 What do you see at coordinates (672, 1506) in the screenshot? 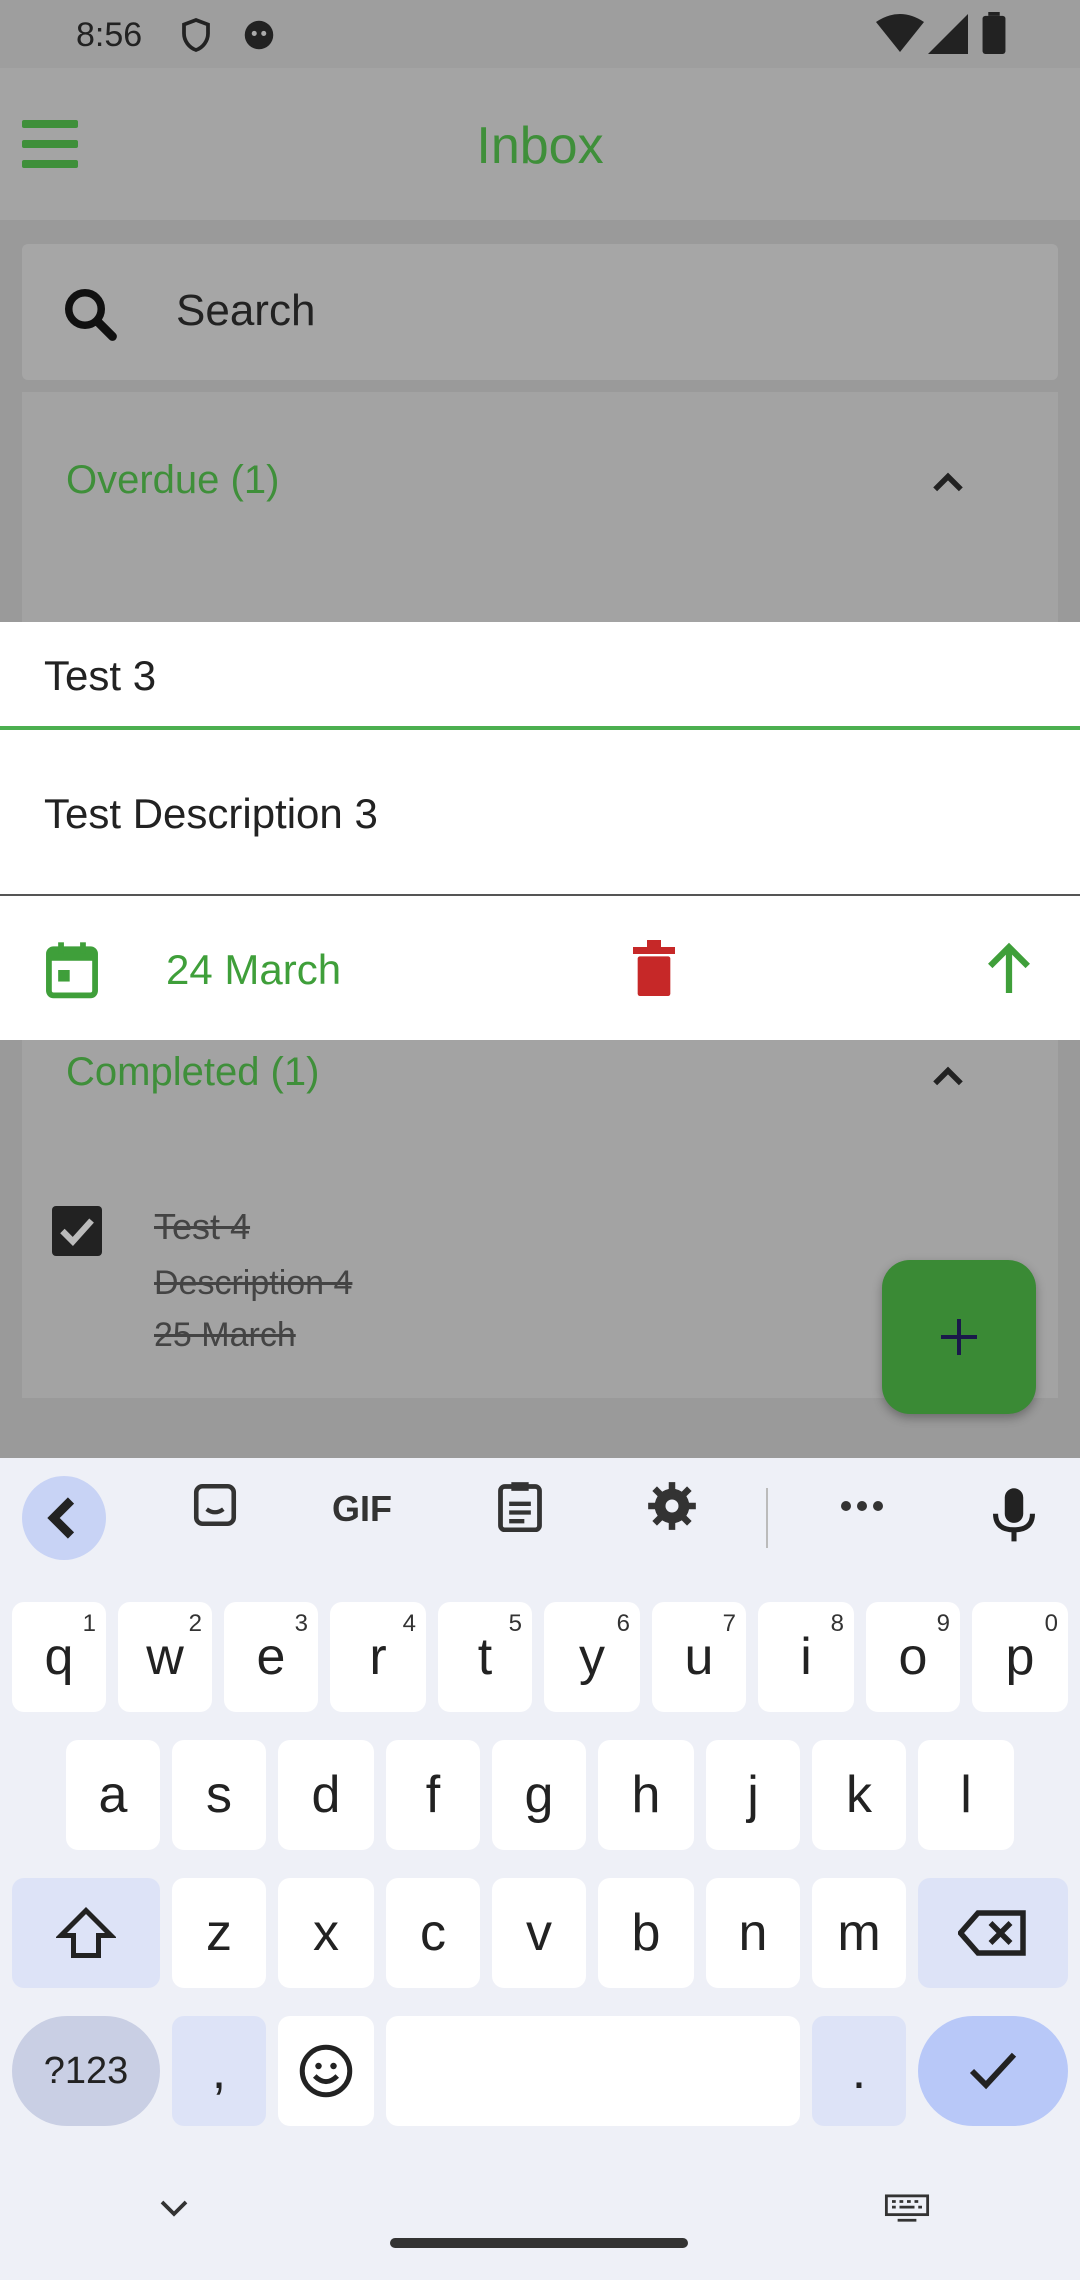
I see `settings-gear-icon` at bounding box center [672, 1506].